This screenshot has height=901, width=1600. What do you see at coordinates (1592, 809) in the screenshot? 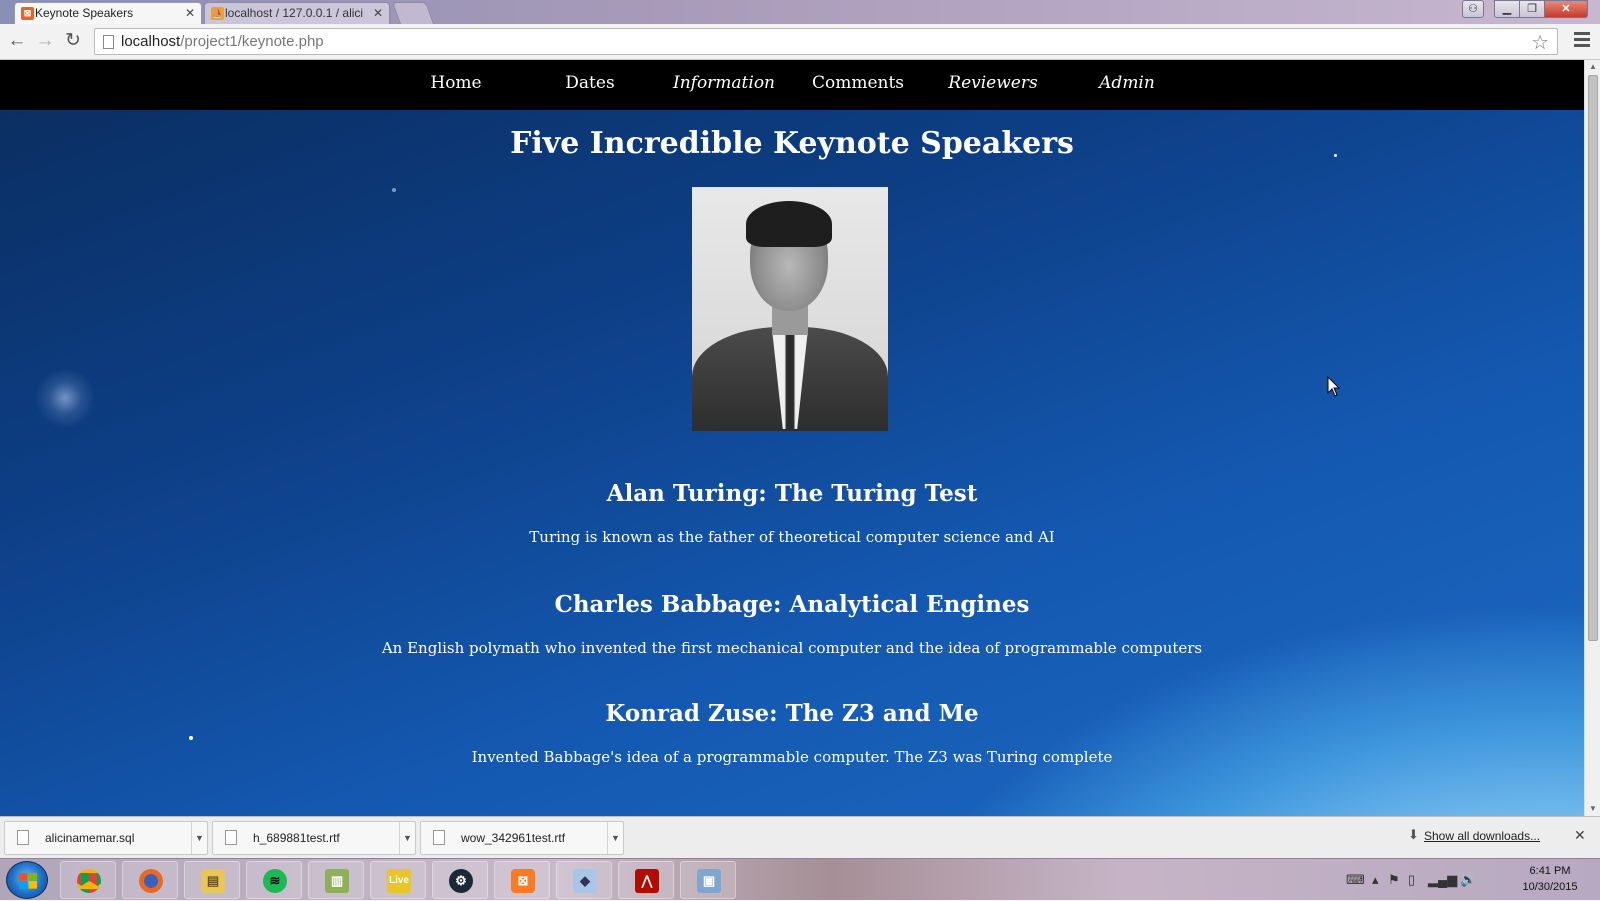
I see `scroll-down-icon: ▼` at bounding box center [1592, 809].